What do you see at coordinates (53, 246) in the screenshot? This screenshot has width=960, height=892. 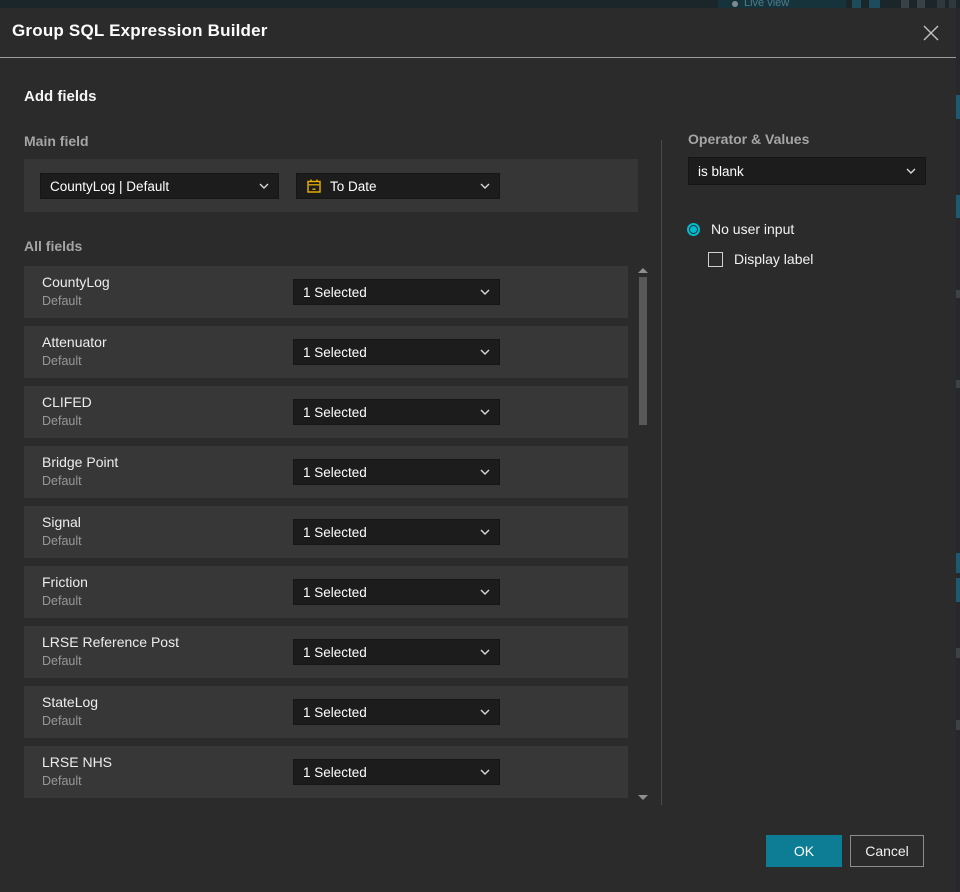 I see `all-fields-label: All fields` at bounding box center [53, 246].